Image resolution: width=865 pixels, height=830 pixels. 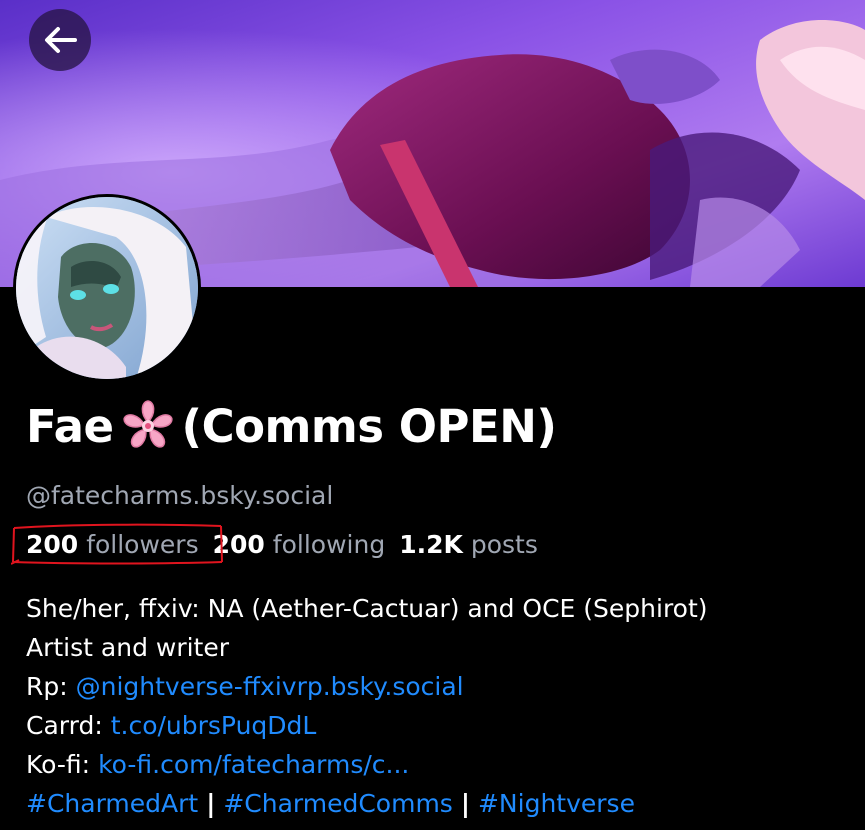 I want to click on carrd-label: Carrd:, so click(x=64, y=725).